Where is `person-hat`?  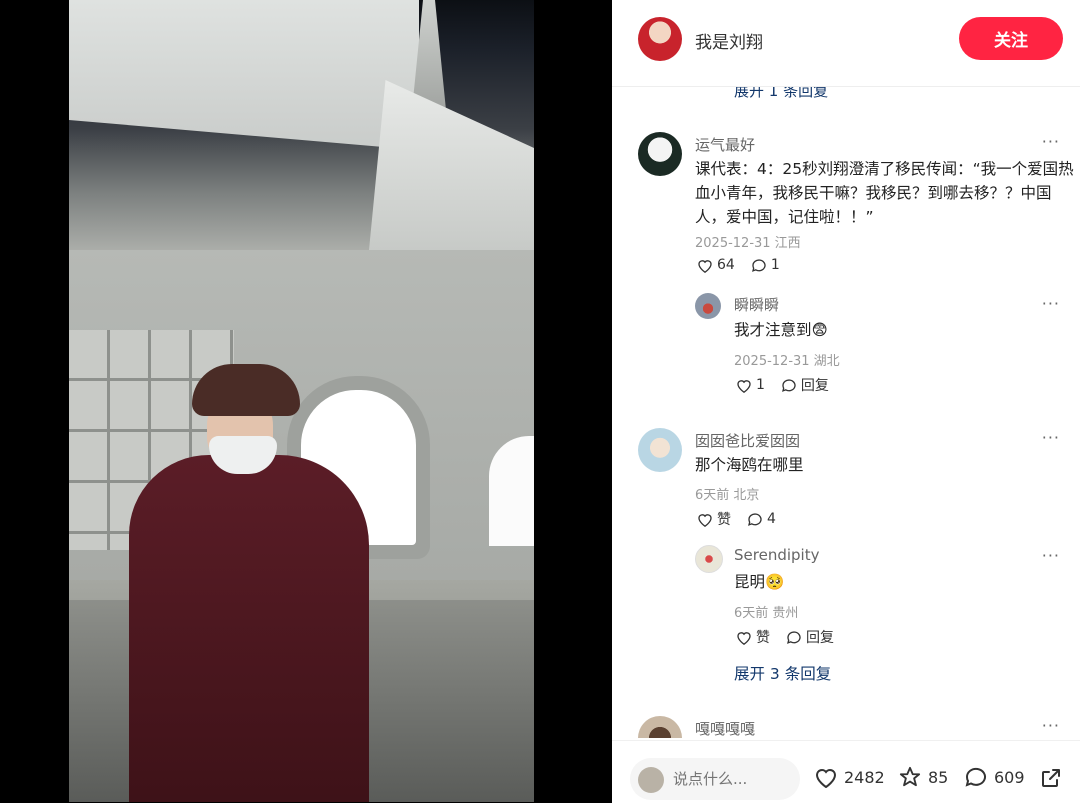
person-hat is located at coordinates (246, 390).